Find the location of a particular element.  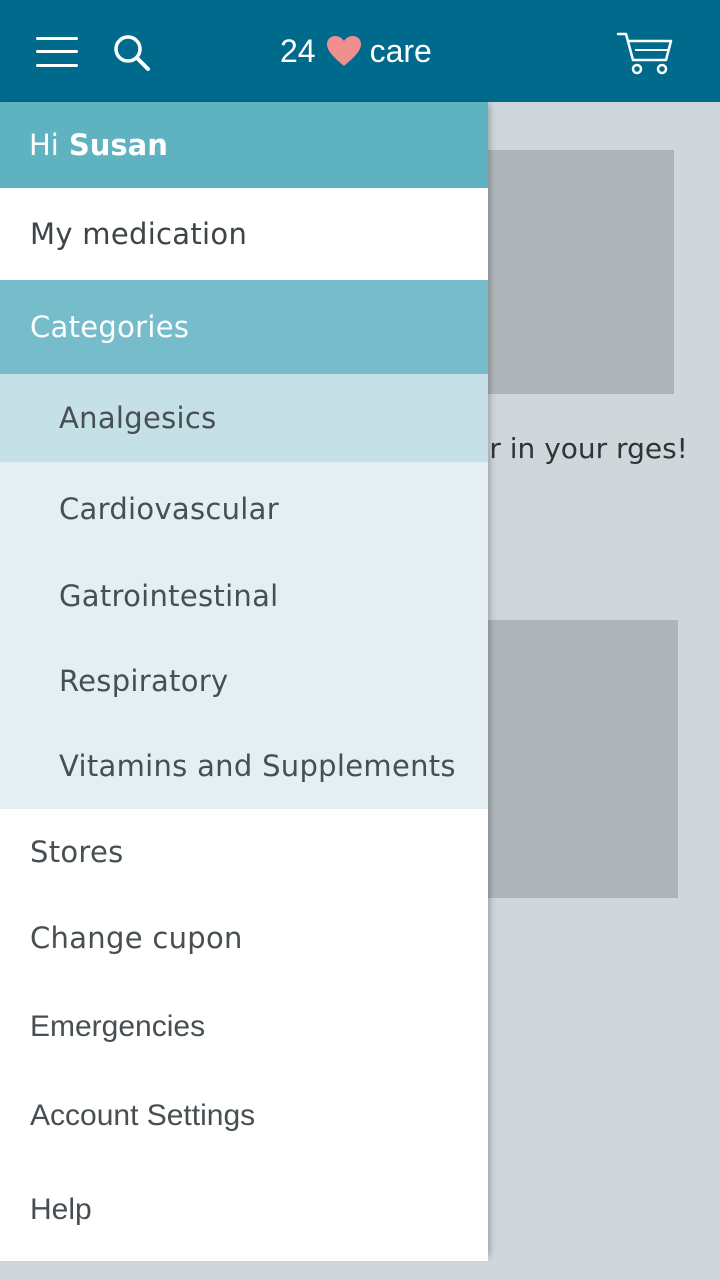

category-item-cardiovascular: Cardiovascular is located at coordinates (244, 507).